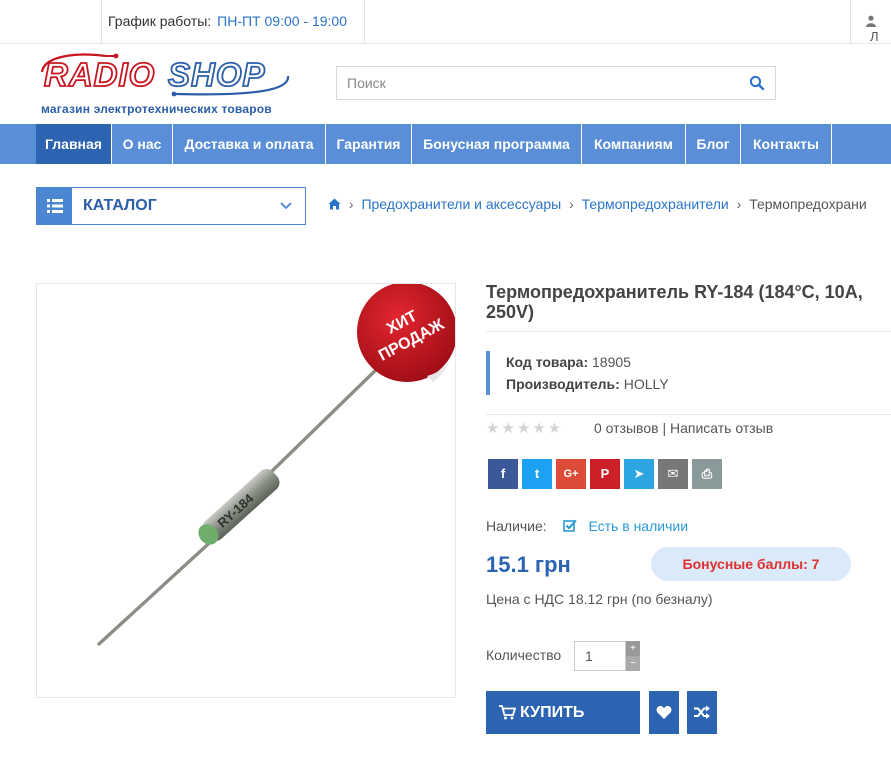  What do you see at coordinates (874, 36) in the screenshot?
I see `account-label: Л` at bounding box center [874, 36].